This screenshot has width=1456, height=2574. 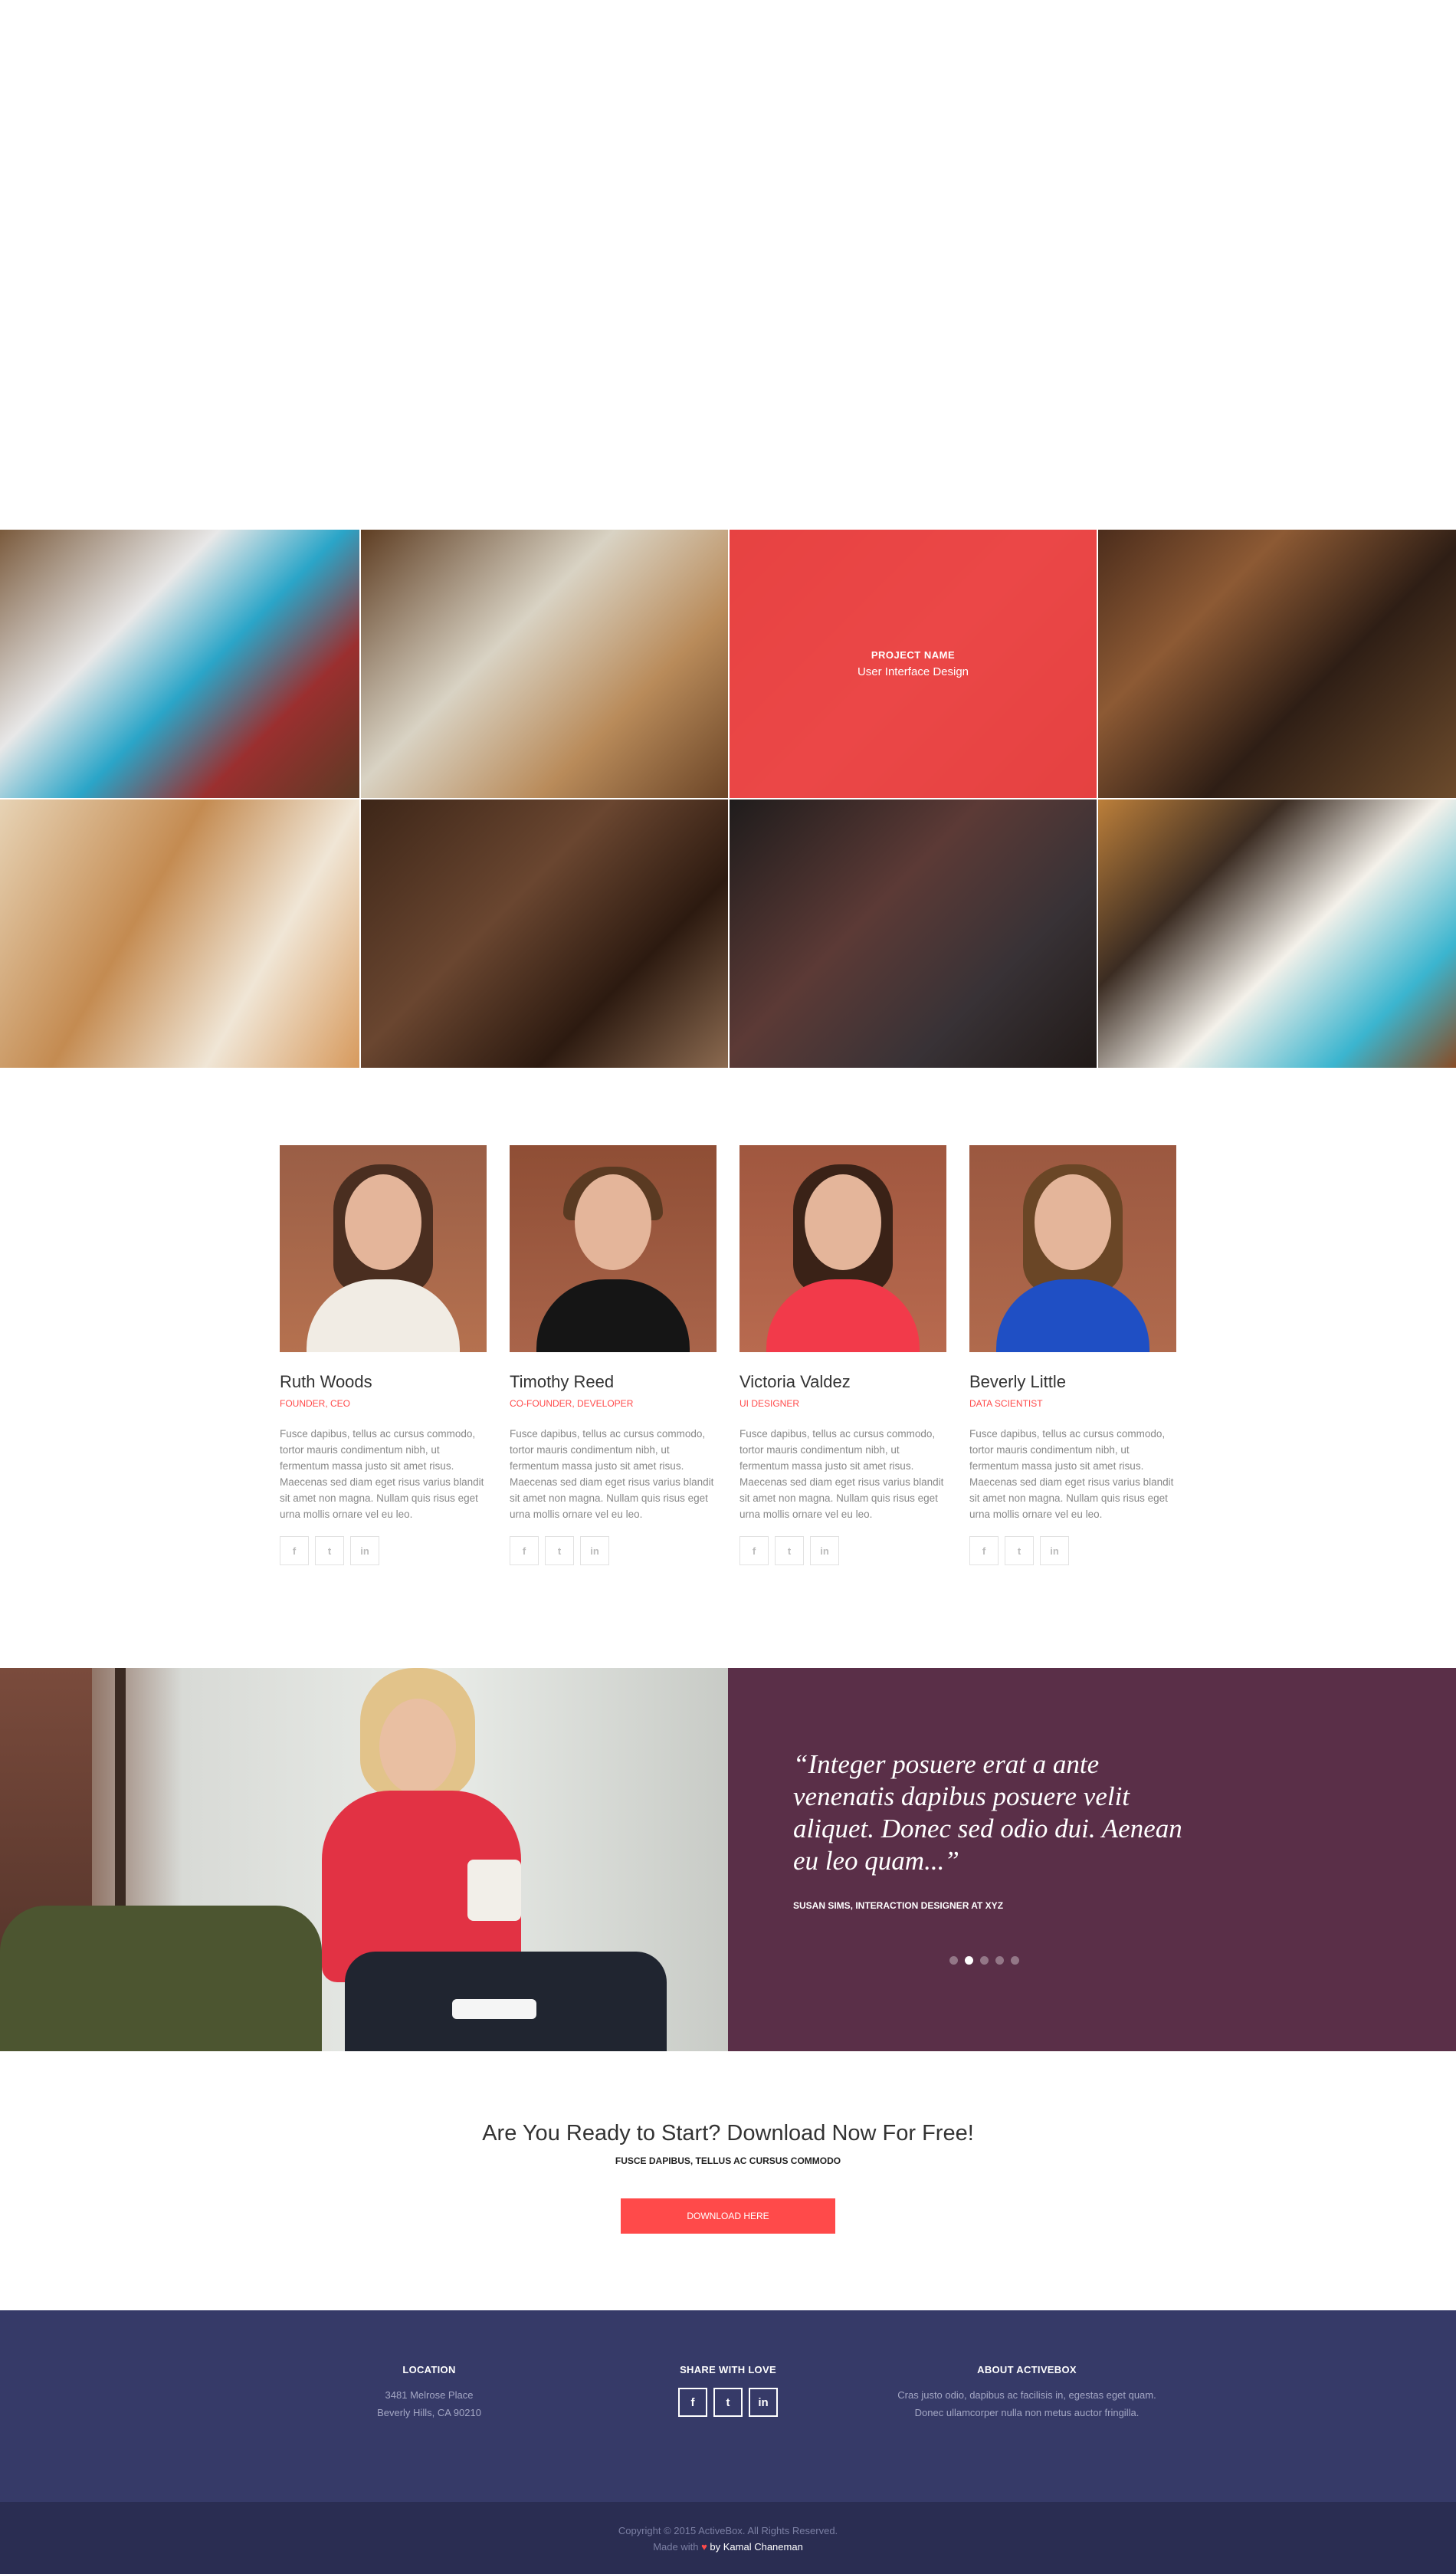 I want to click on share-icons: f t in, so click(x=728, y=2402).